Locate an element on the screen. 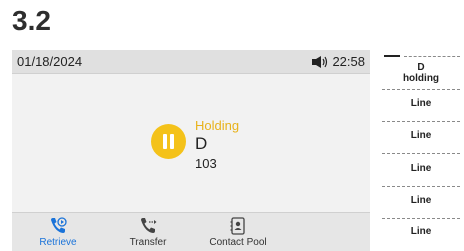 The image size is (464, 251). retrieve-label: Retrieve is located at coordinates (58, 242).